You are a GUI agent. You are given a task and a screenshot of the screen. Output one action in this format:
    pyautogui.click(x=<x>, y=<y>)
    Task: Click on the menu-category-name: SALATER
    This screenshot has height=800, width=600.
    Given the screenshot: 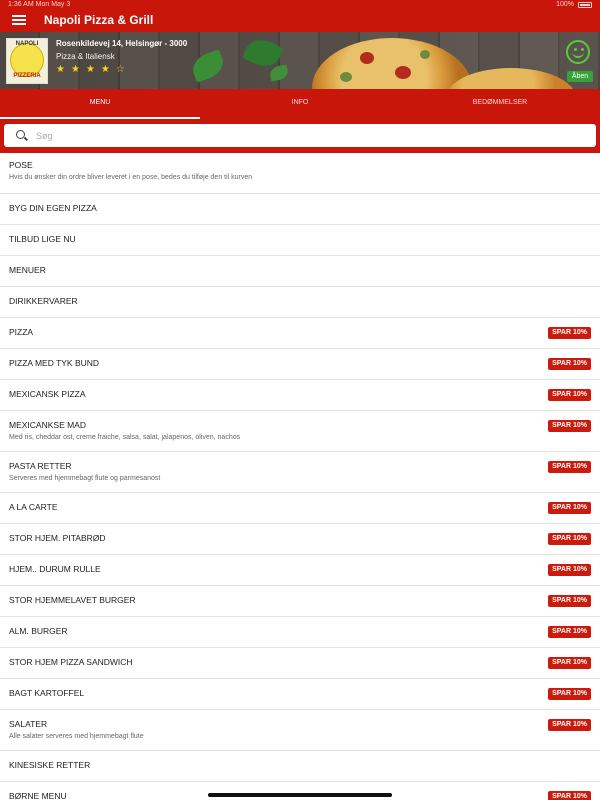 What is the action you would take?
    pyautogui.click(x=28, y=724)
    